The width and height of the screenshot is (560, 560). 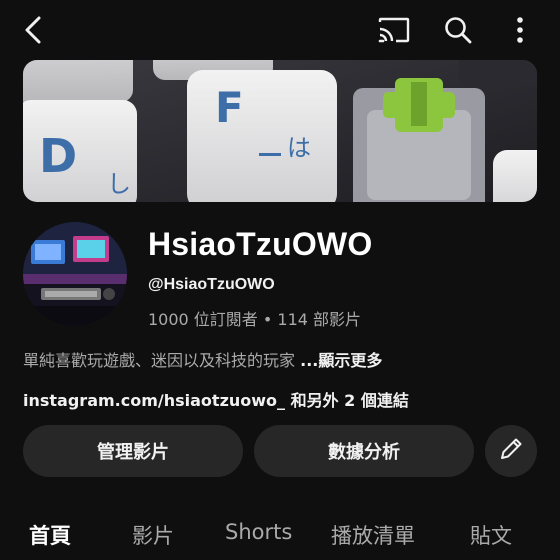 What do you see at coordinates (299, 148) in the screenshot?
I see `svg-text: は` at bounding box center [299, 148].